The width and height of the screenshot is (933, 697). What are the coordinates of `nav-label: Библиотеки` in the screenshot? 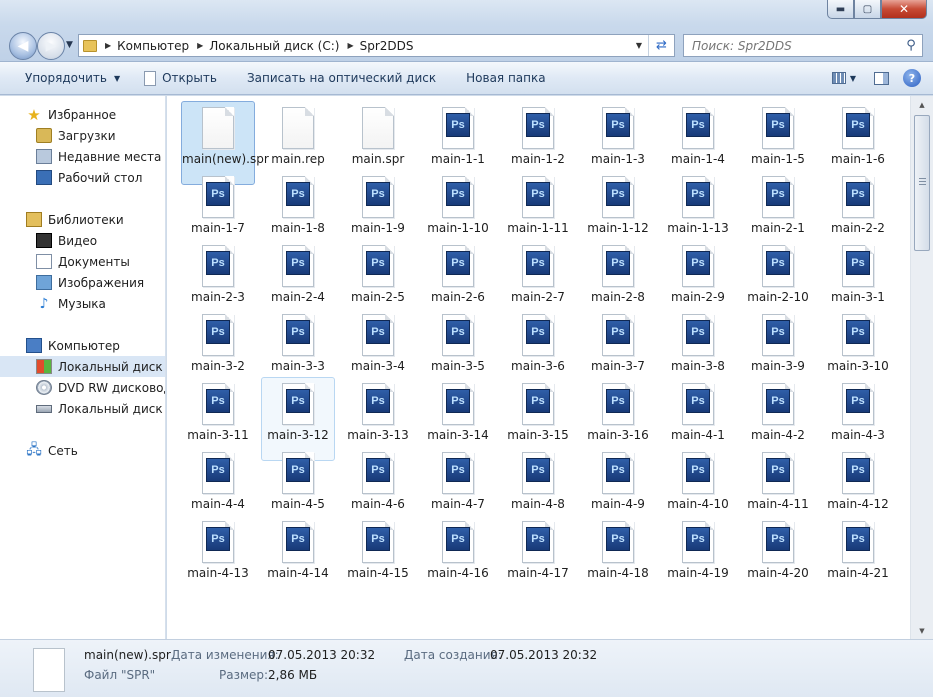 It's located at (86, 219).